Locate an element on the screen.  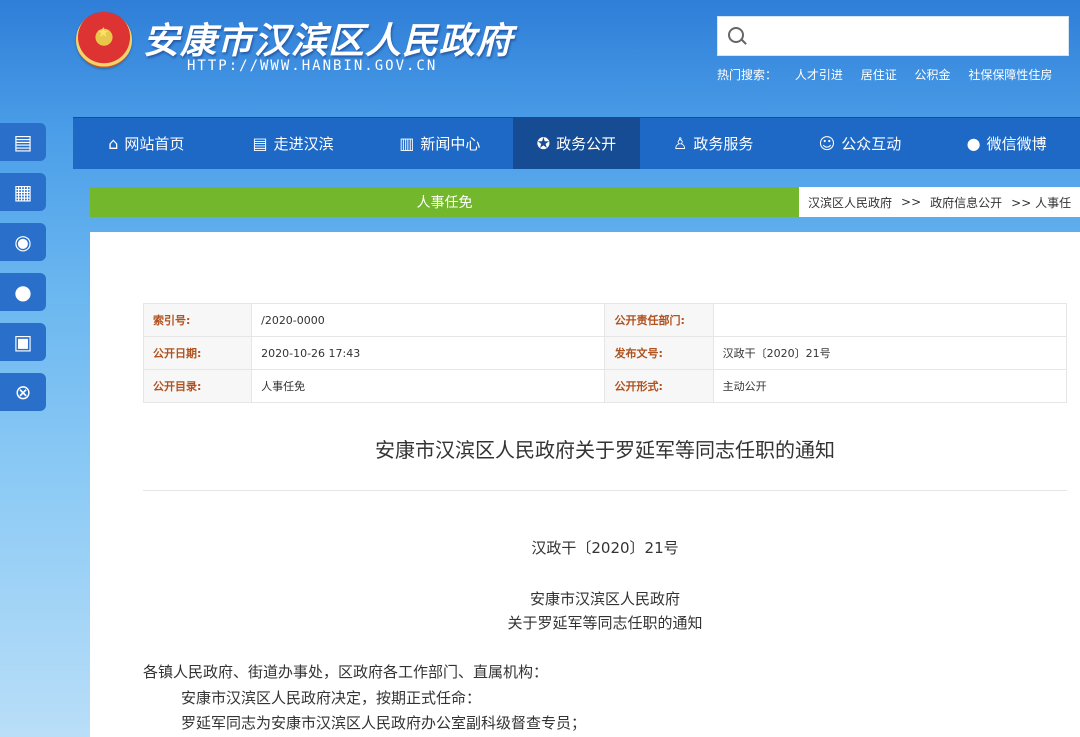
weibo-icon: ◉ is located at coordinates (23, 242).